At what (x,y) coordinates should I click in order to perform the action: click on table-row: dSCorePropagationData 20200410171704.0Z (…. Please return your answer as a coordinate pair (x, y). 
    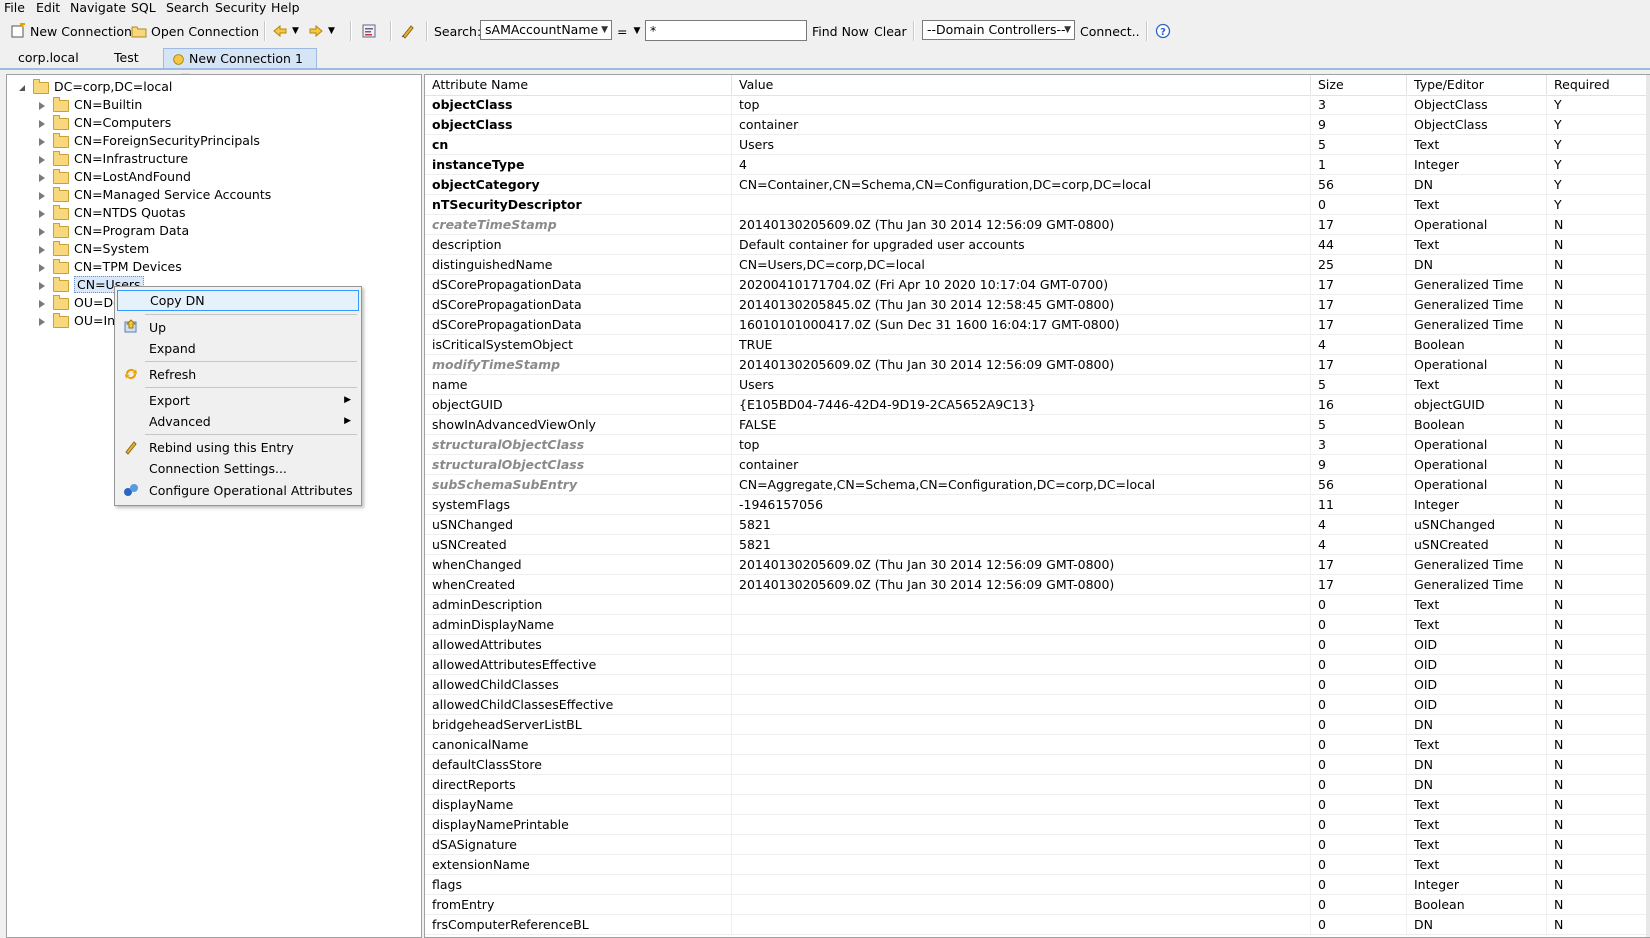
    Looking at the image, I should click on (1037, 285).